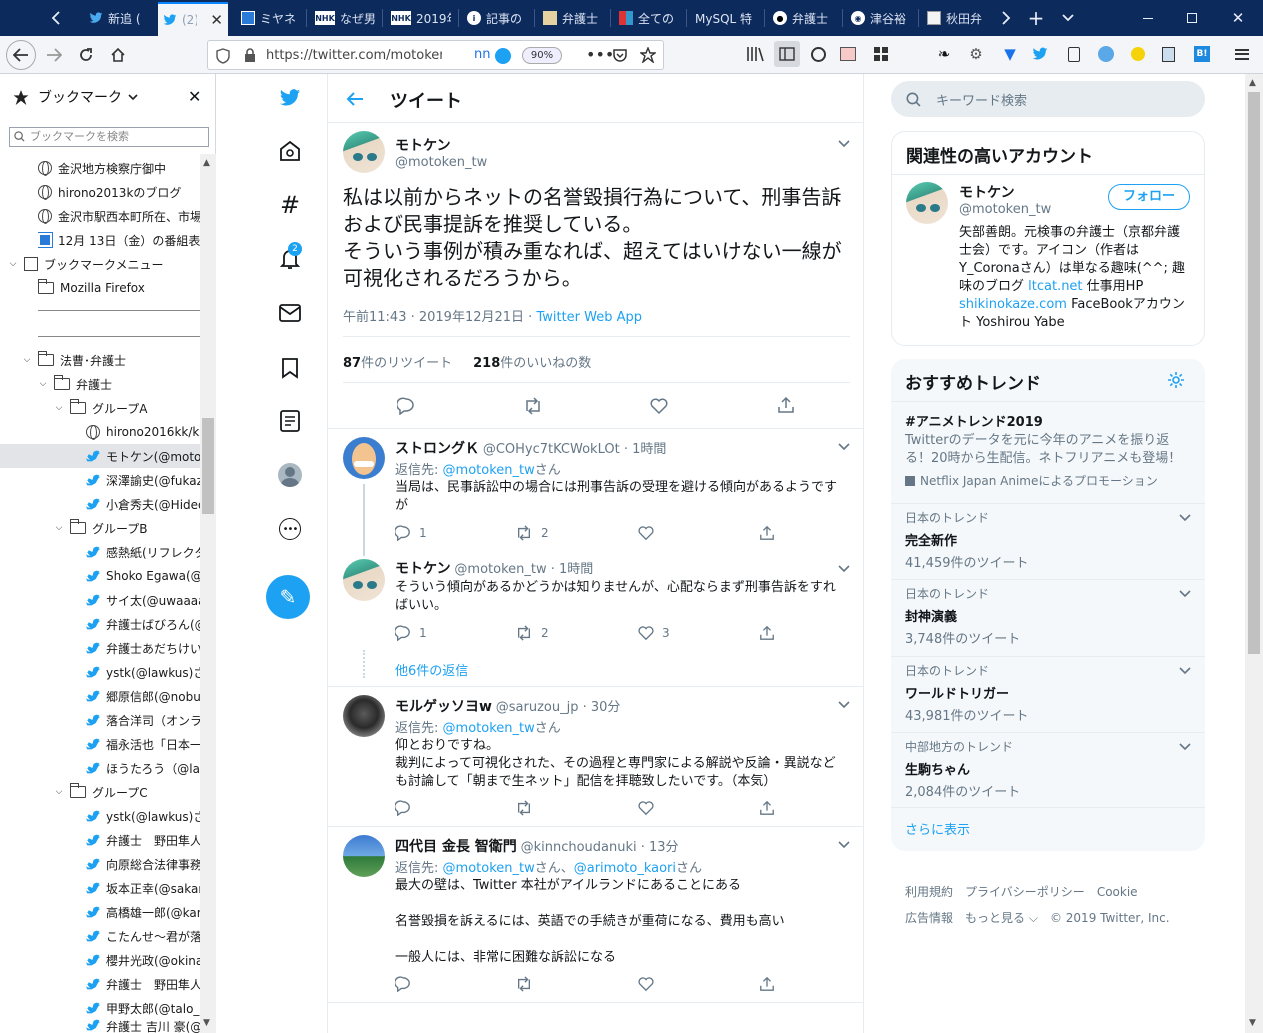  Describe the element at coordinates (443, 707) in the screenshot. I see `reply-author-name: モルゲッソヨw` at that location.